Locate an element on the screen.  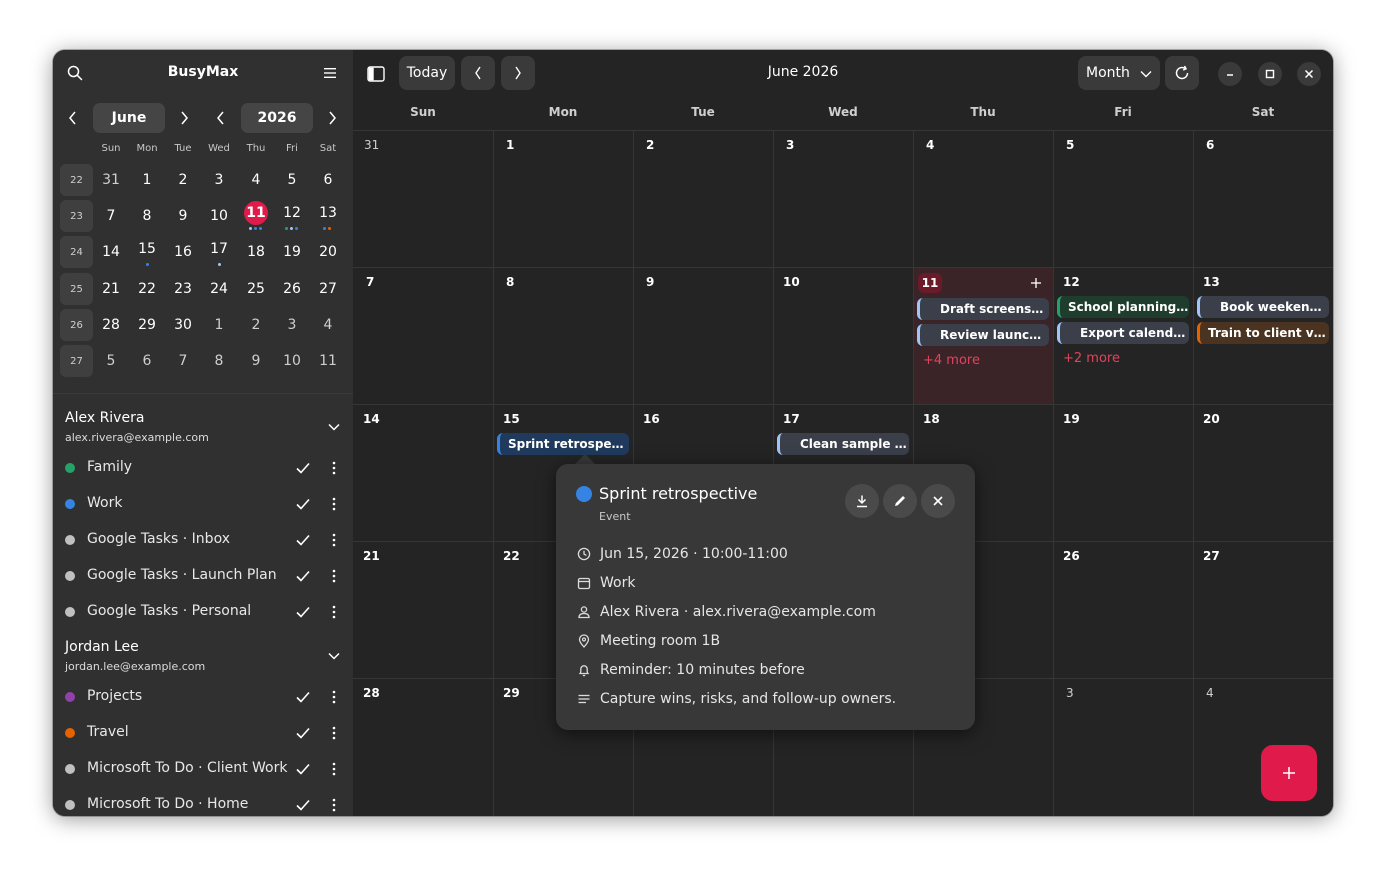
mini-day: 15 is located at coordinates (147, 249).